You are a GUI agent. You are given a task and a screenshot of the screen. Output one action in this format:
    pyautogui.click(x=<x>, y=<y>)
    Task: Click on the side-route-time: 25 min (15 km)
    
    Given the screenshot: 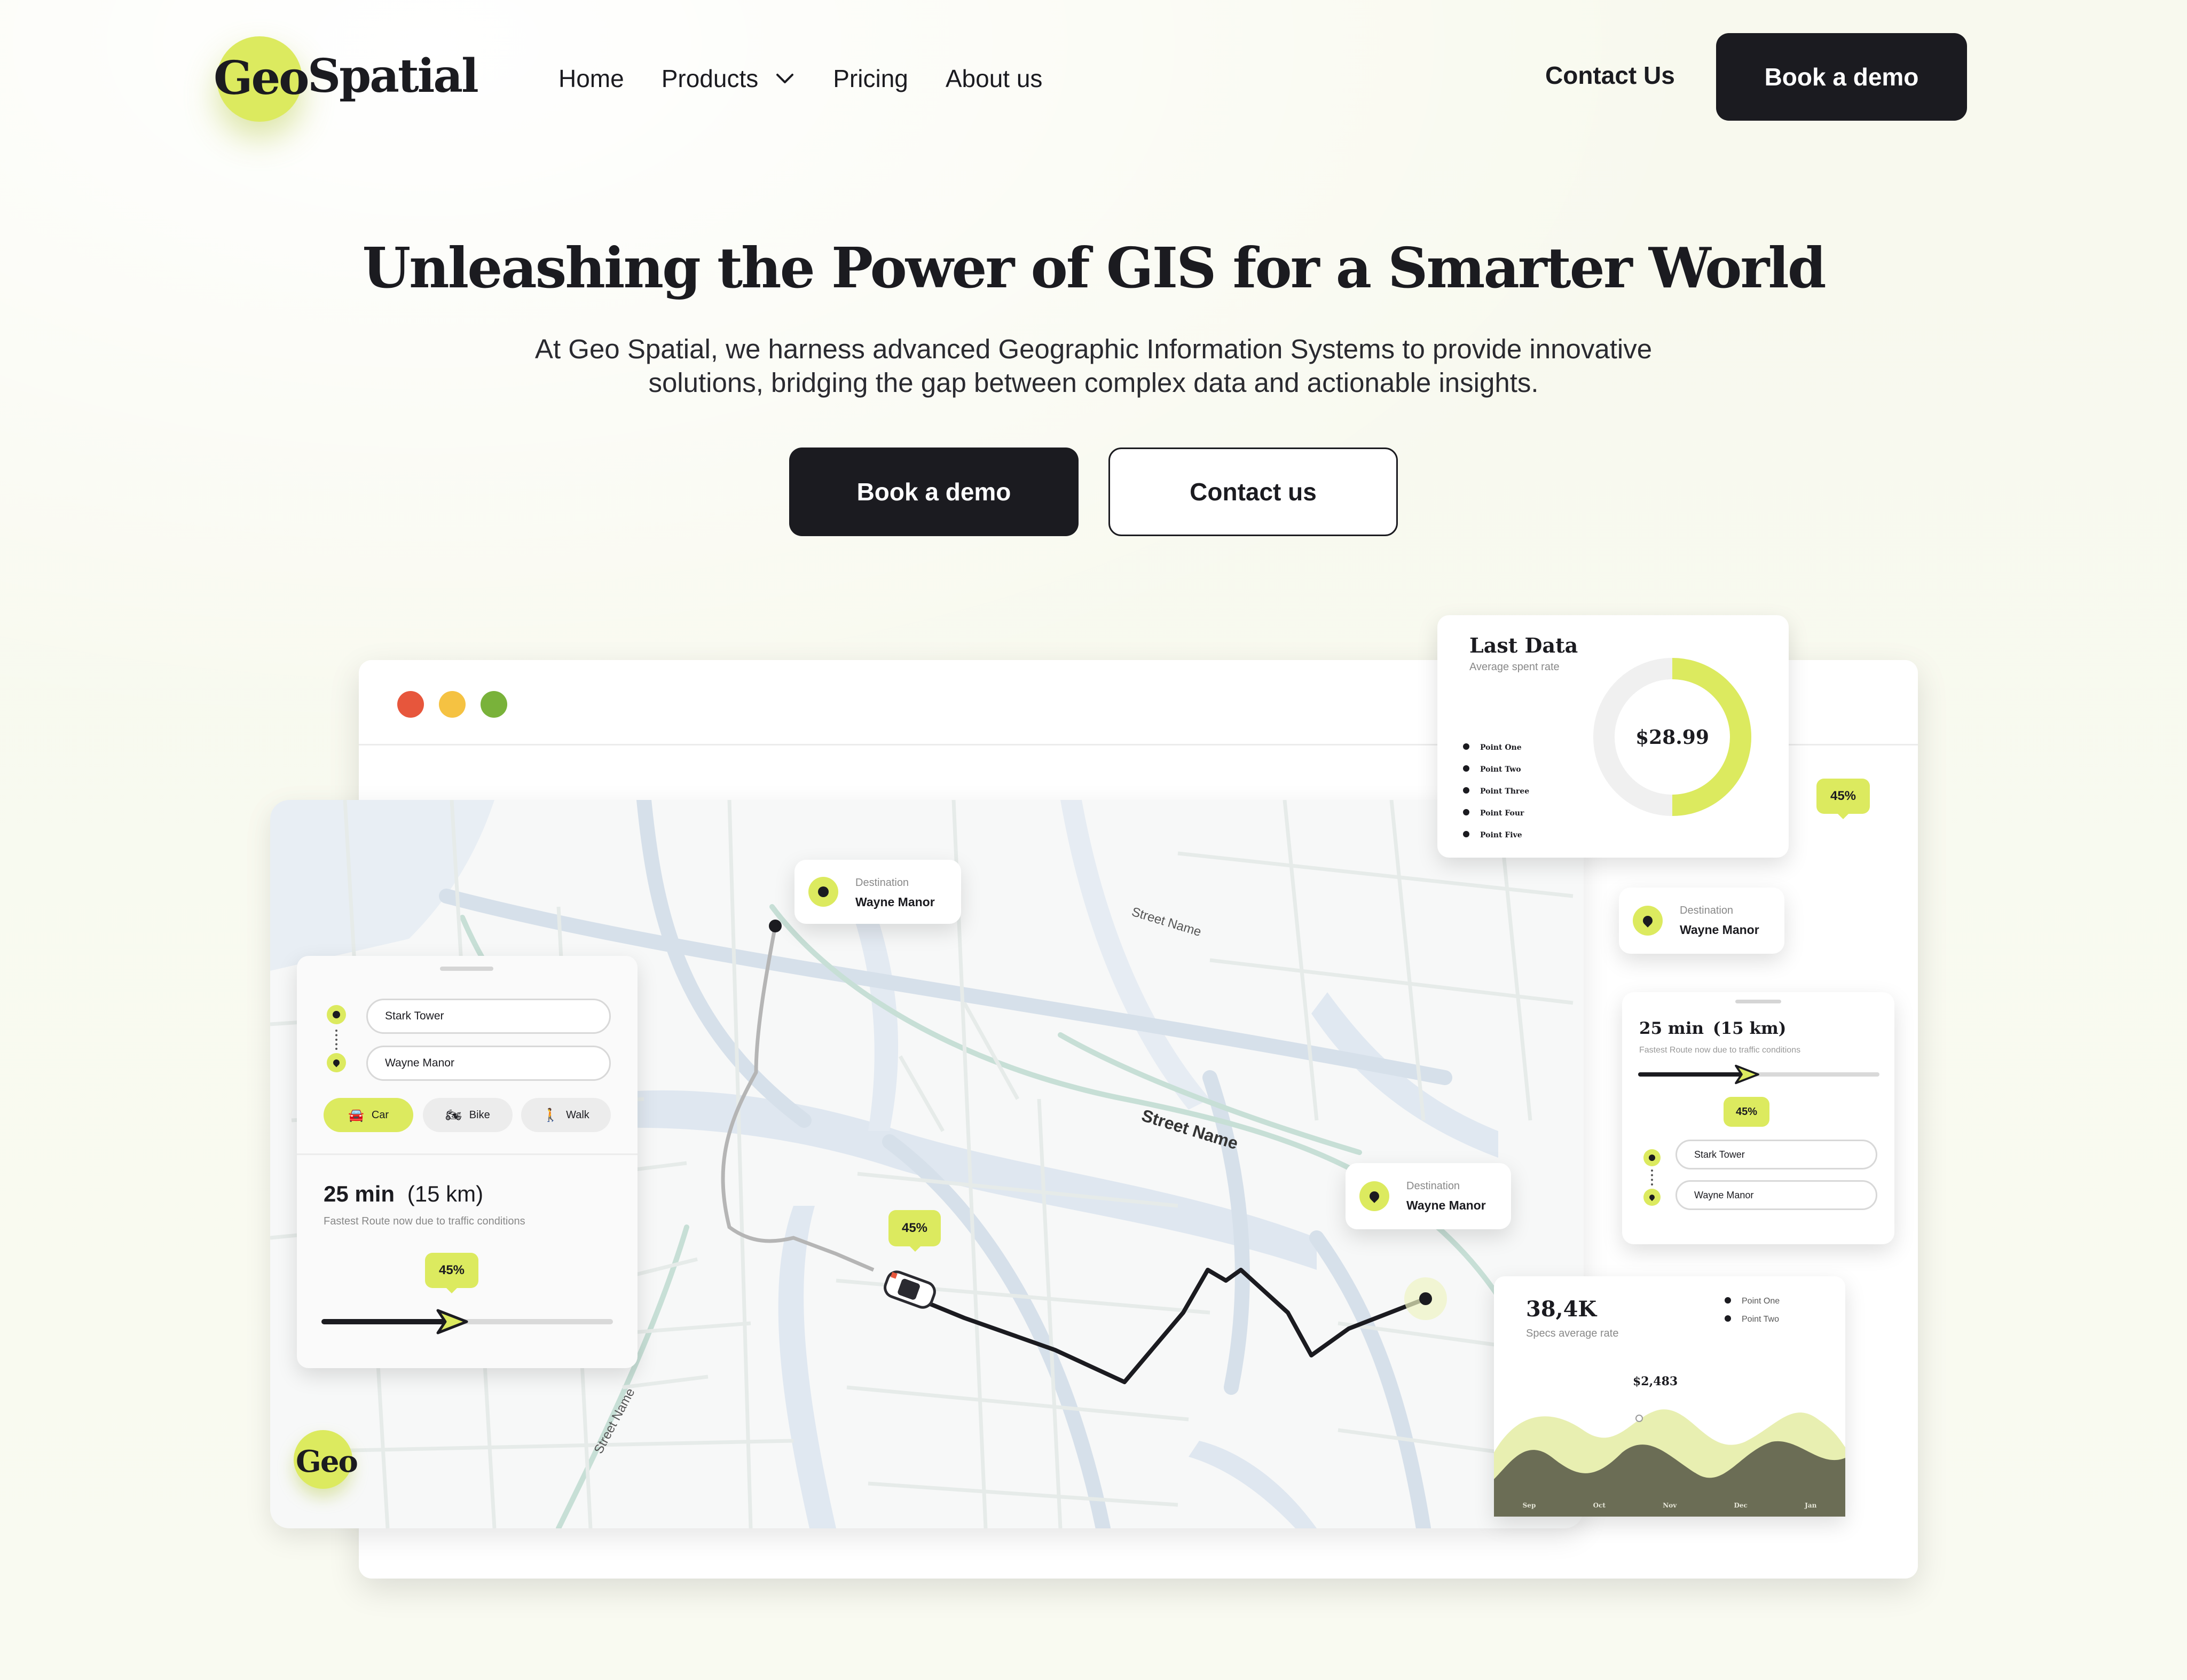 What is the action you would take?
    pyautogui.click(x=1713, y=1028)
    